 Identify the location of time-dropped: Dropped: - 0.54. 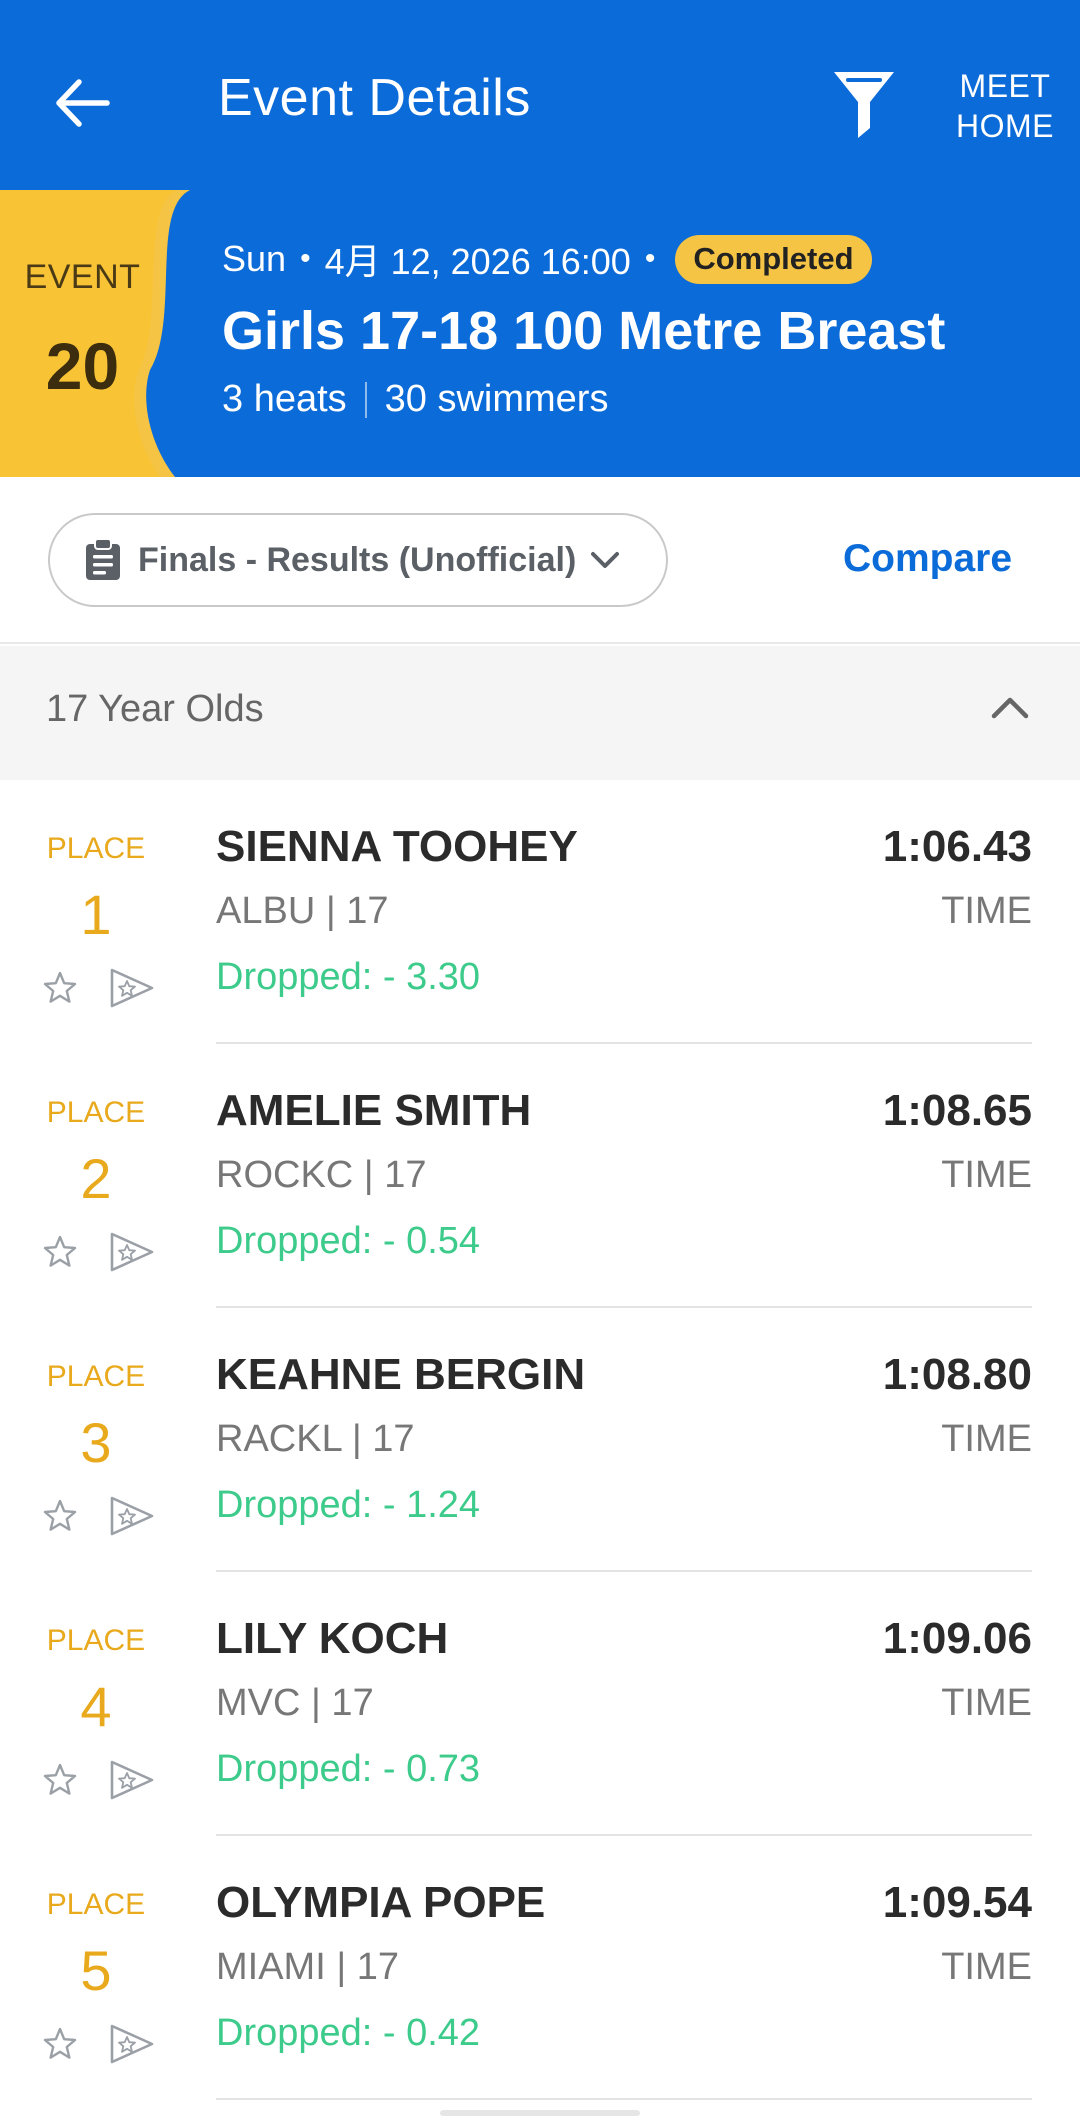
(348, 1241).